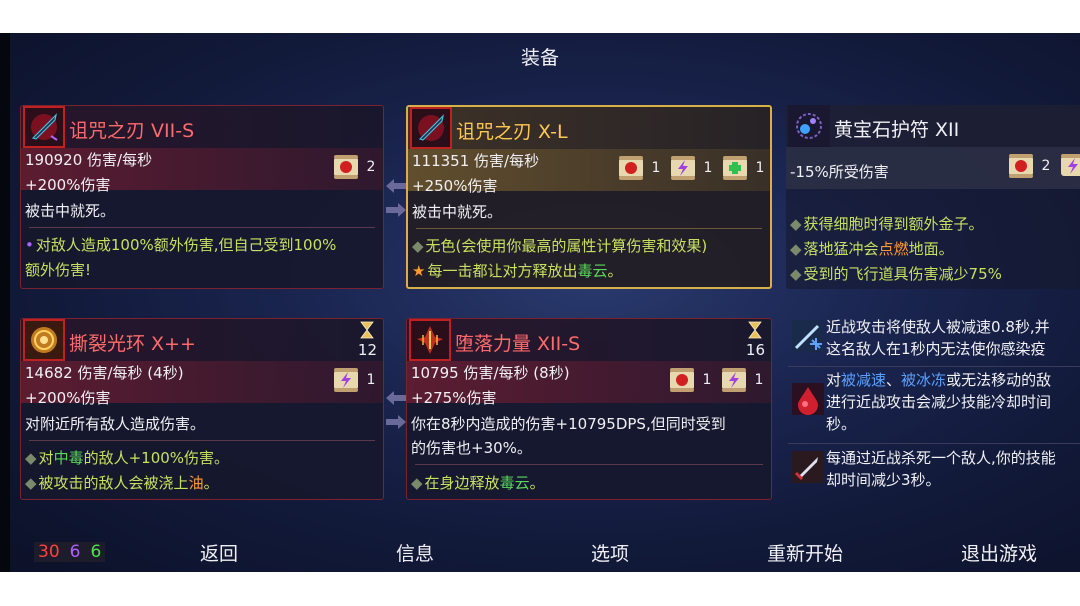 This screenshot has width=1080, height=606. What do you see at coordinates (490, 373) in the screenshot?
I see `item-dps: 10795 伤害/每秒 (8秒)` at bounding box center [490, 373].